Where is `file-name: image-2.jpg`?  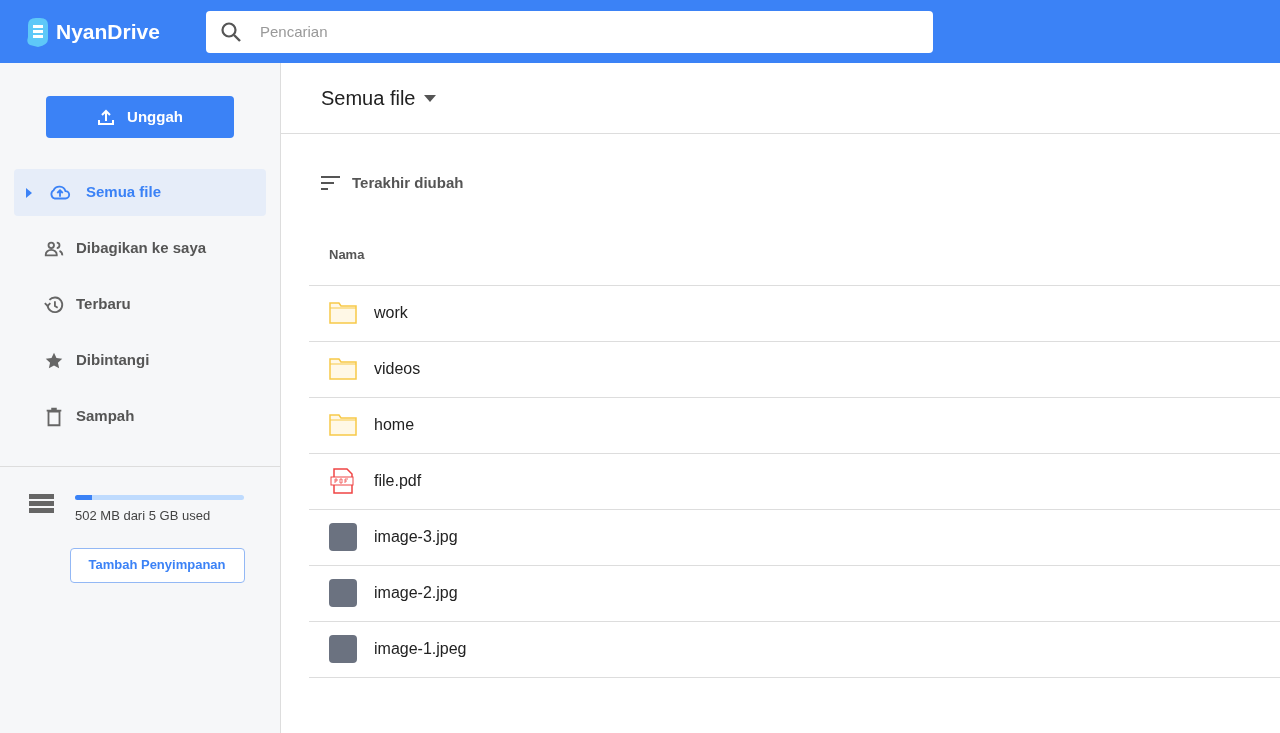
file-name: image-2.jpg is located at coordinates (416, 593).